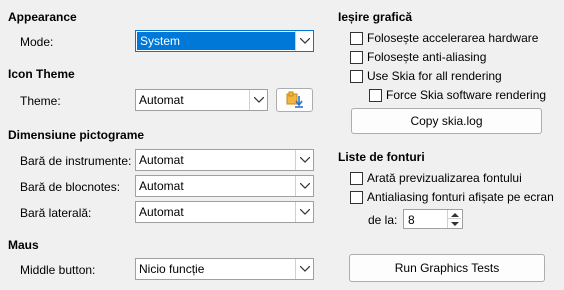  I want to click on icon-theme-title: Icon Theme, so click(41, 74).